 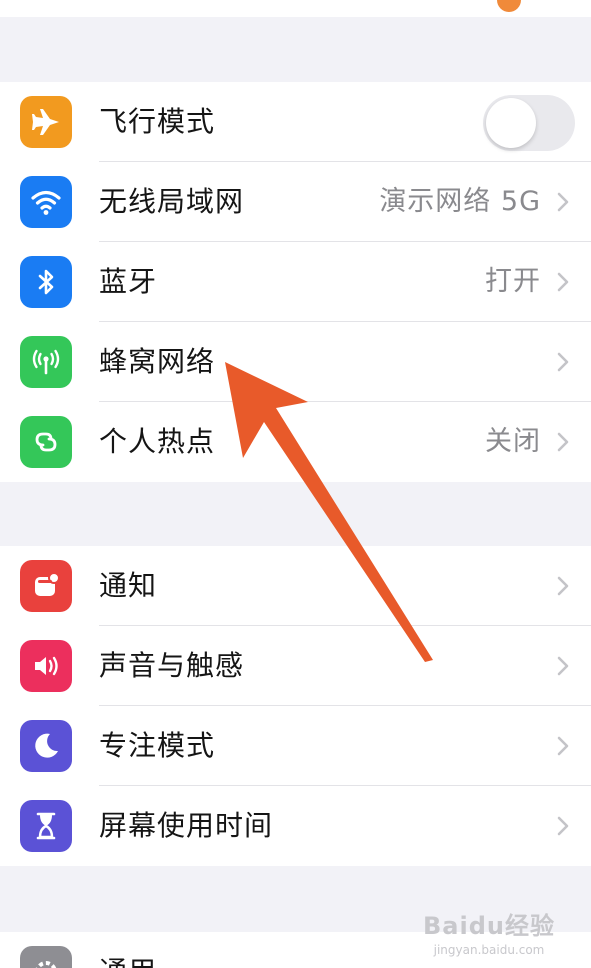 What do you see at coordinates (295, 666) in the screenshot?
I see `row-sounds-haptics: 声音与触感` at bounding box center [295, 666].